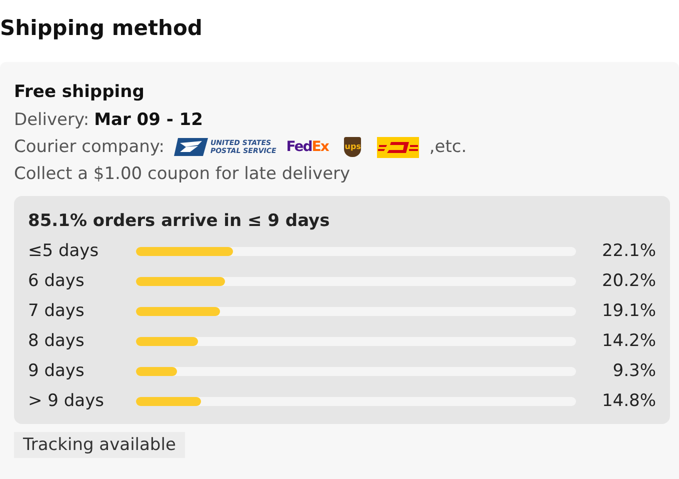 The width and height of the screenshot is (679, 479). What do you see at coordinates (102, 28) in the screenshot?
I see `section-title: Shipping method` at bounding box center [102, 28].